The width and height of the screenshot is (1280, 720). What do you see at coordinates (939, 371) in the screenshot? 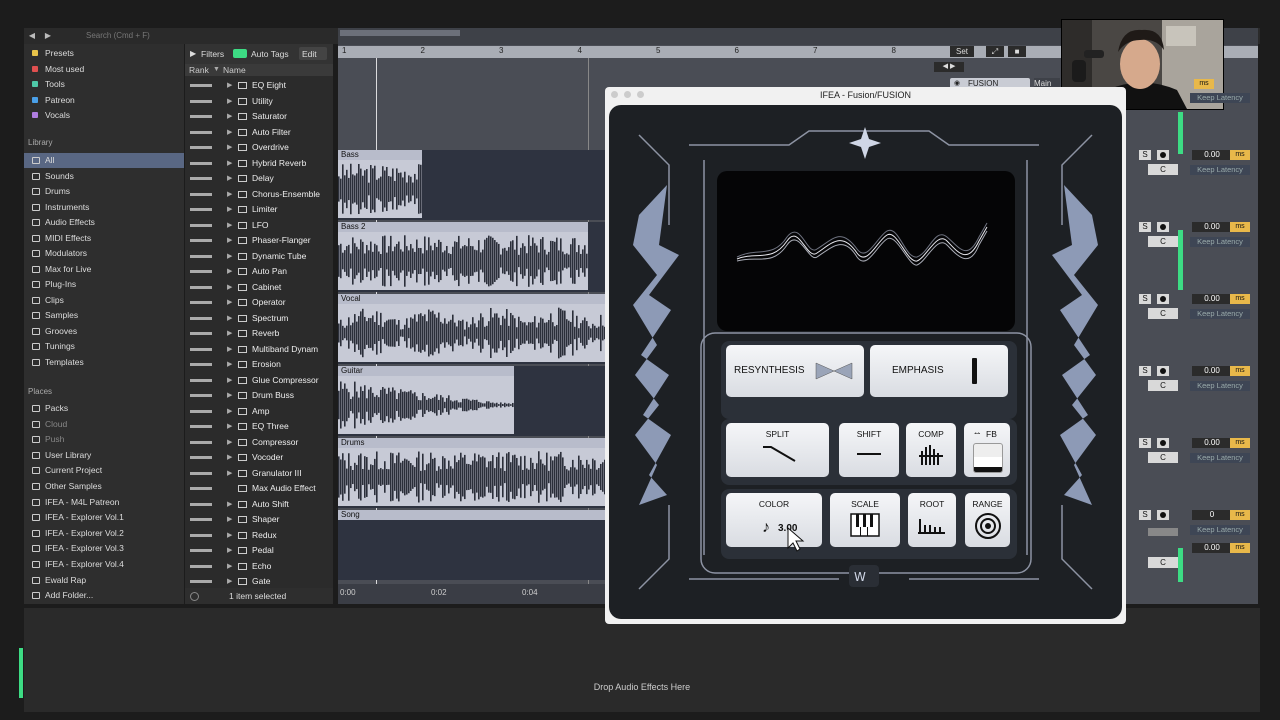
I see `emphasis-button: EMPHASIS` at bounding box center [939, 371].